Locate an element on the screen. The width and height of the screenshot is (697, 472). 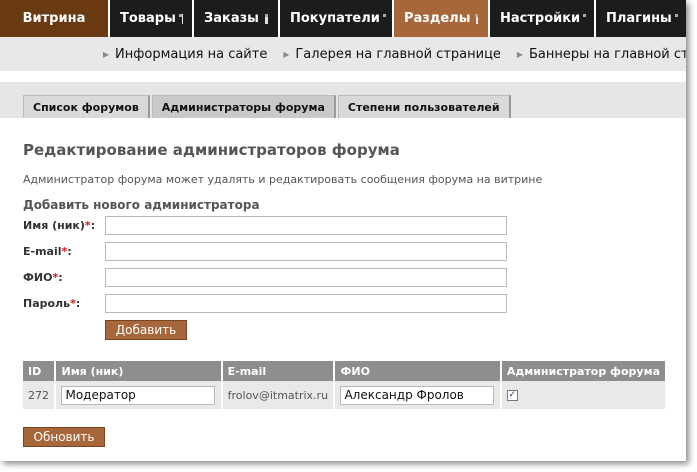
nav-label: Товары is located at coordinates (148, 18).